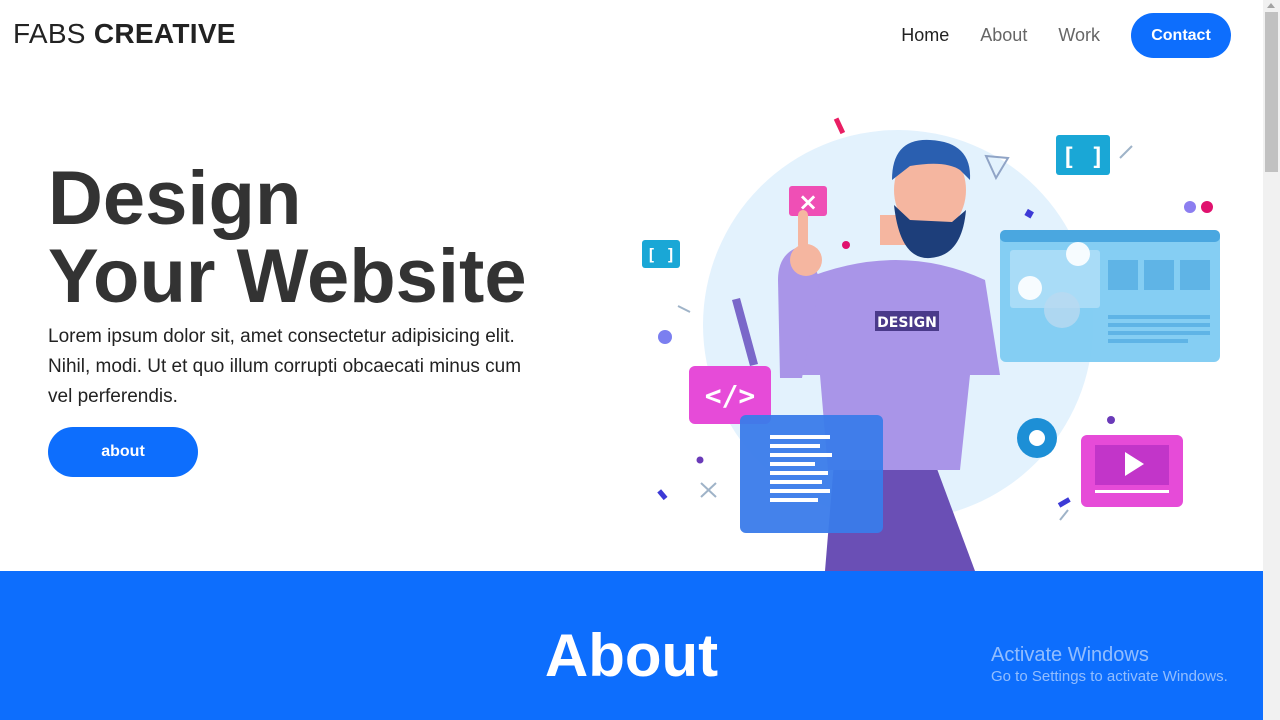  Describe the element at coordinates (631, 36) in the screenshot. I see `site-header: FABS CREATIVE Home About Work Contact` at that location.